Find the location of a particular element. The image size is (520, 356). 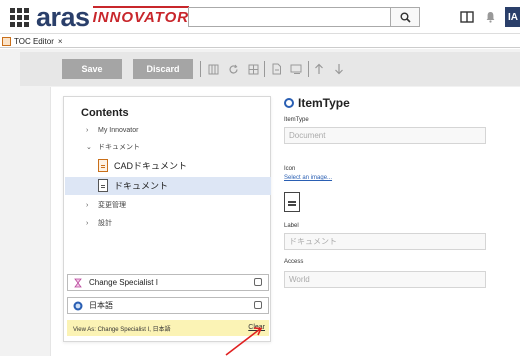

tree-item-cad-documents: CADドキュメント is located at coordinates (142, 165).